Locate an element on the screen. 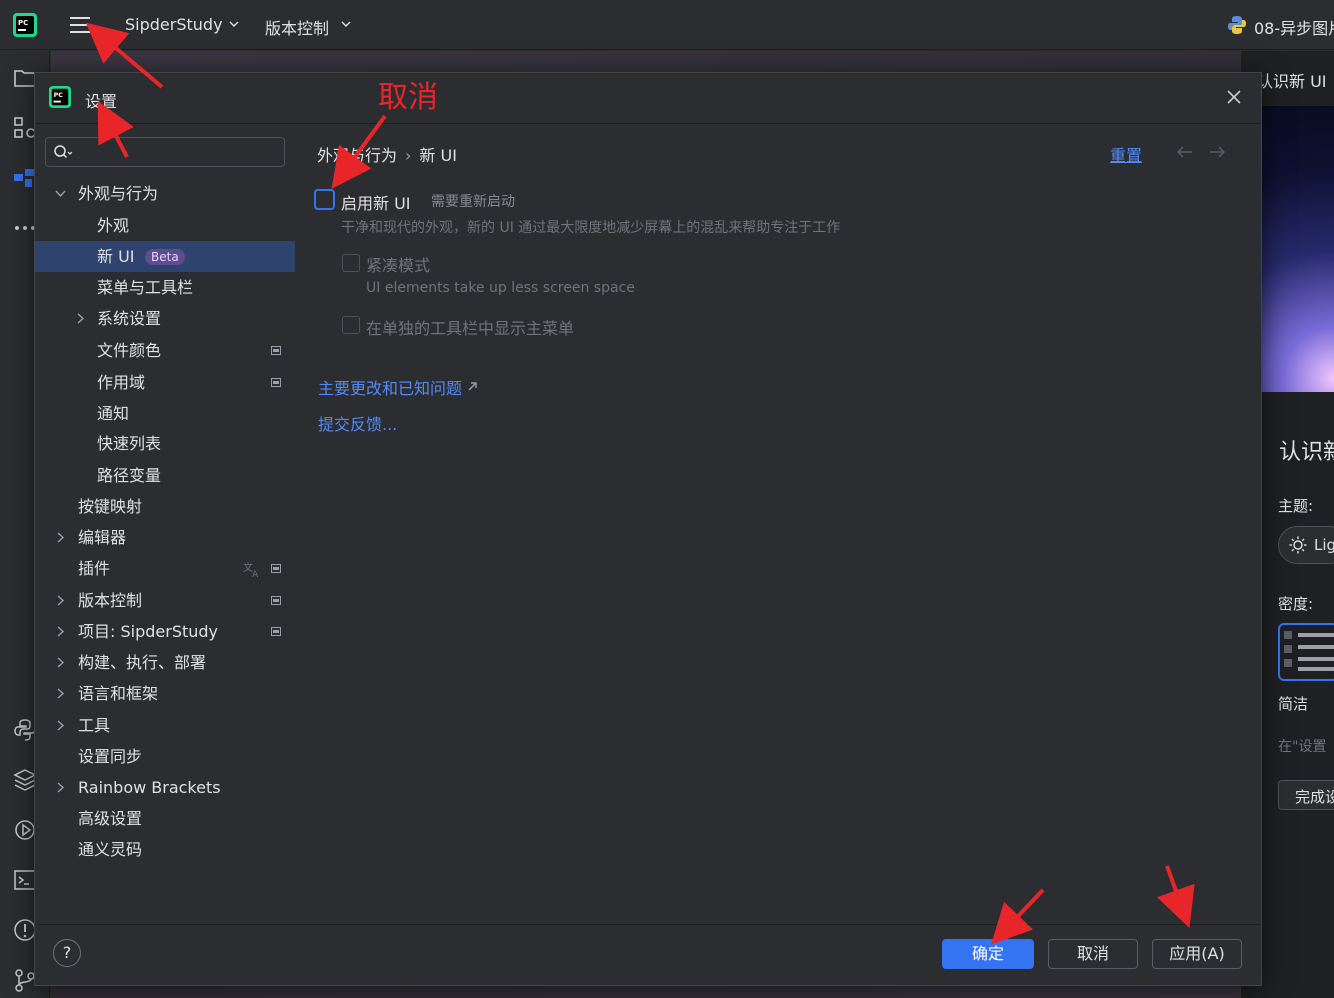 The width and height of the screenshot is (1334, 998). vcs-selector: 版本控制 is located at coordinates (297, 27).